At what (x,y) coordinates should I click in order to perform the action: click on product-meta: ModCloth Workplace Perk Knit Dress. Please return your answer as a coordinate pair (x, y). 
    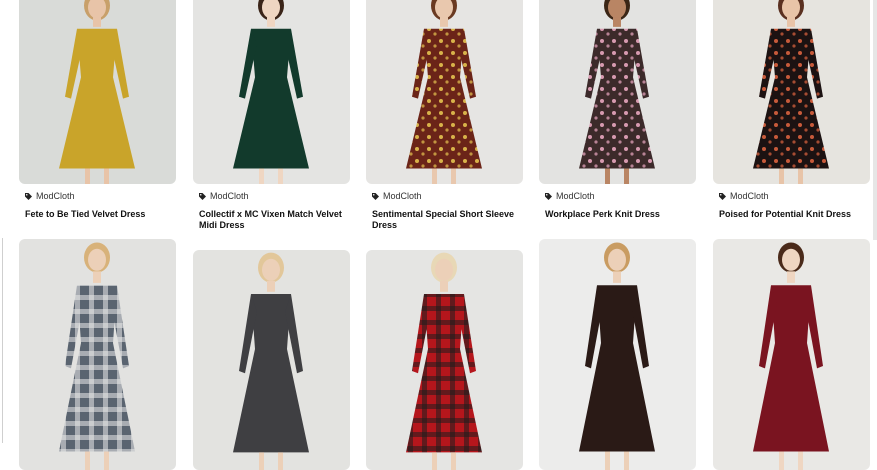
    Looking at the image, I should click on (620, 205).